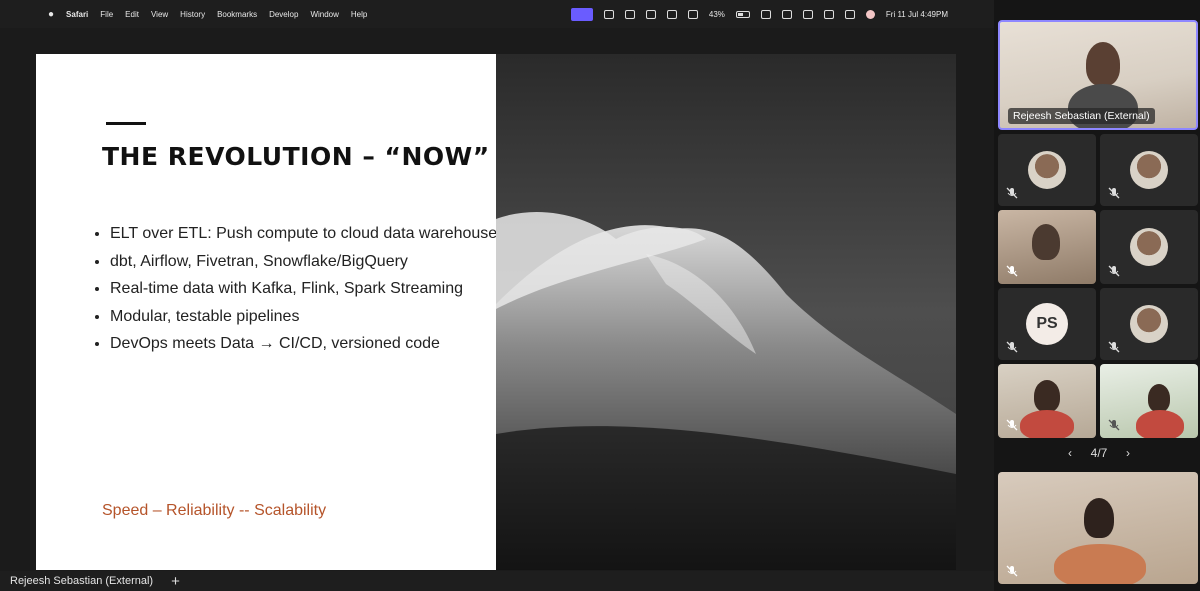  Describe the element at coordinates (159, 14) in the screenshot. I see `menu-view: View` at that location.